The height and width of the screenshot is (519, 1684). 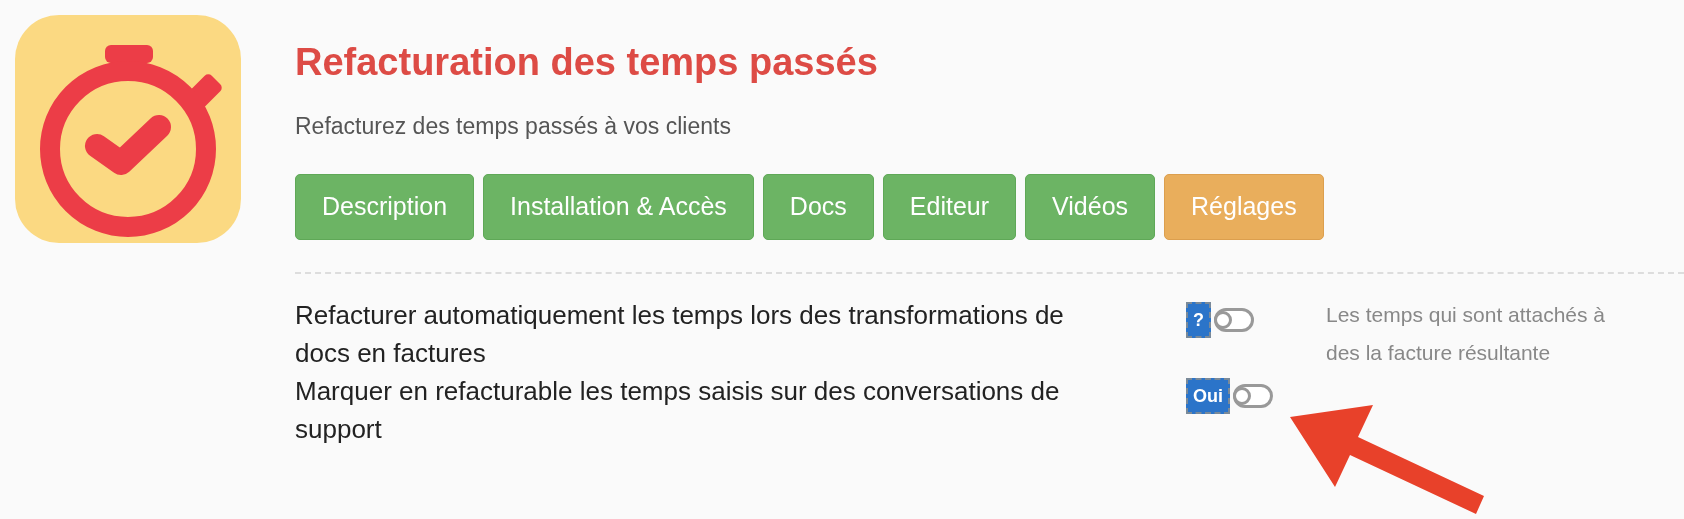 I want to click on setting-label: Refacturer automatiquement les temps lors des transformations de docs en factures, so click(x=680, y=334).